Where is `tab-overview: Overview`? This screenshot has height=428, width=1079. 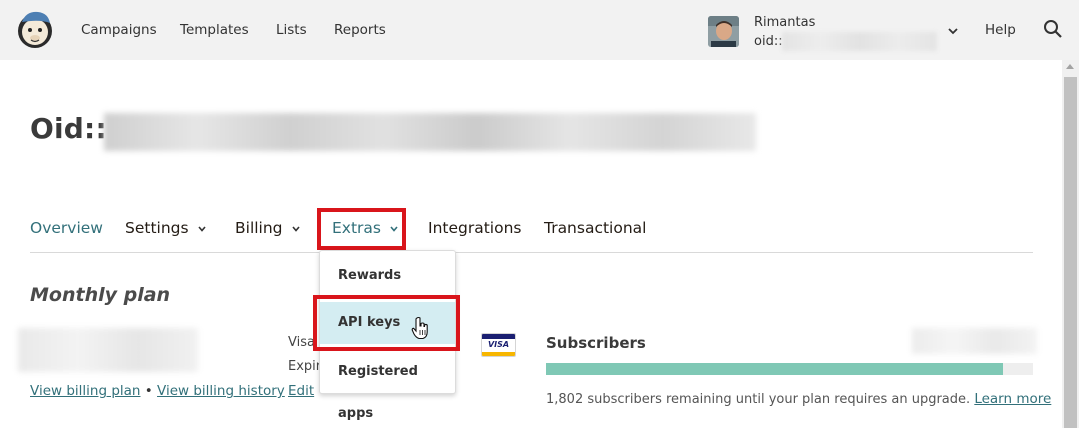
tab-overview: Overview is located at coordinates (66, 228).